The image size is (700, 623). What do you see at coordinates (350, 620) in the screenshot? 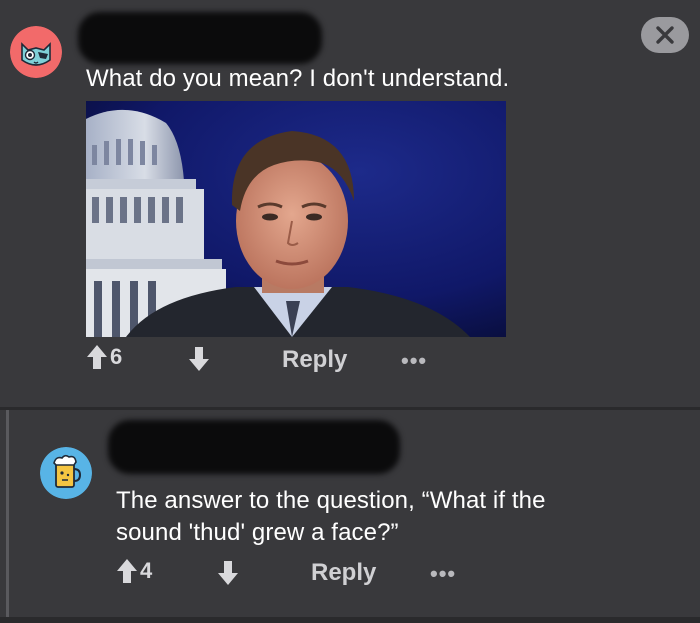
I see `bottom-divider` at bounding box center [350, 620].